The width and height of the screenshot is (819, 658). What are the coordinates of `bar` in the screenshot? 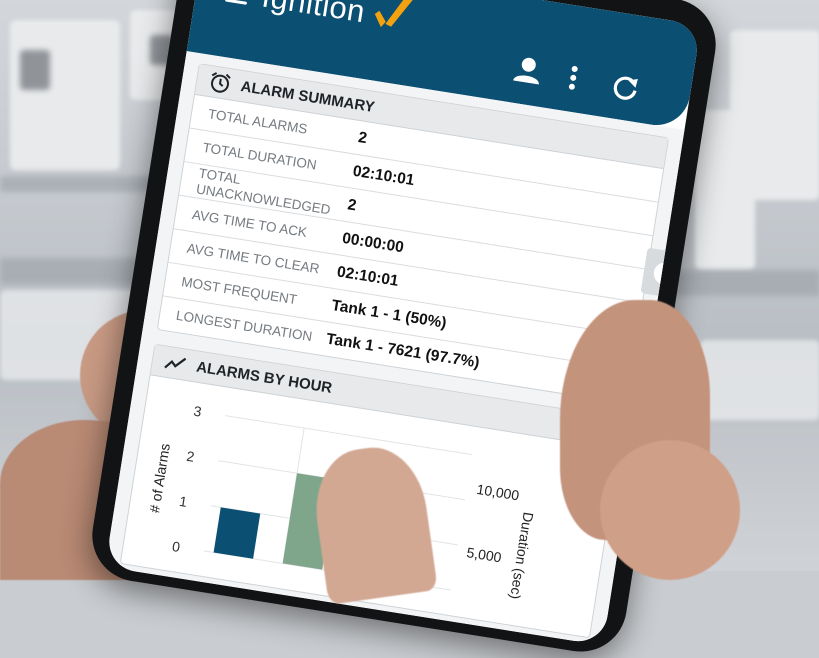 It's located at (237, 533).